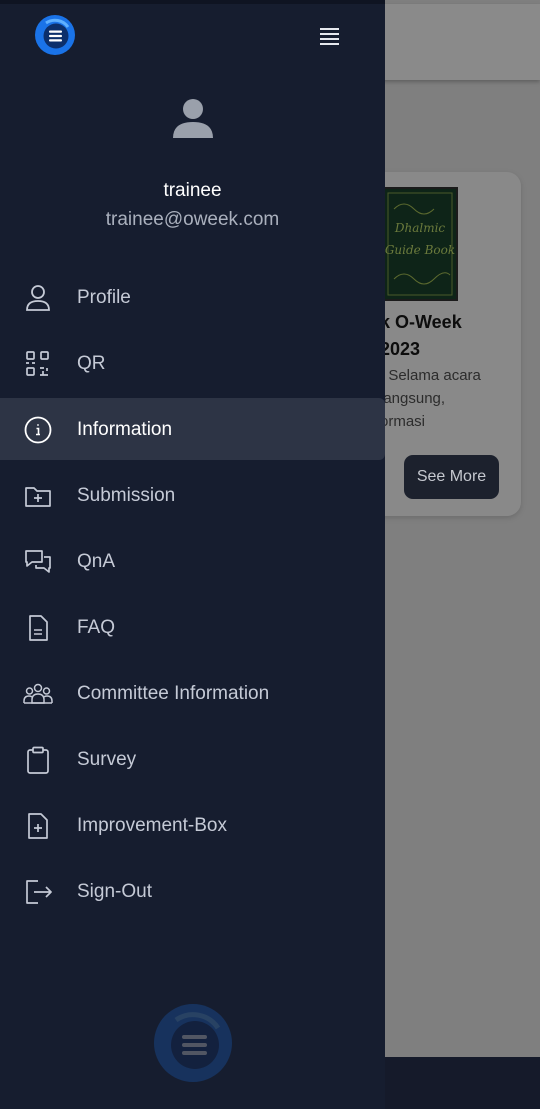 This screenshot has width=540, height=1109. I want to click on clipboard-icon, so click(38, 760).